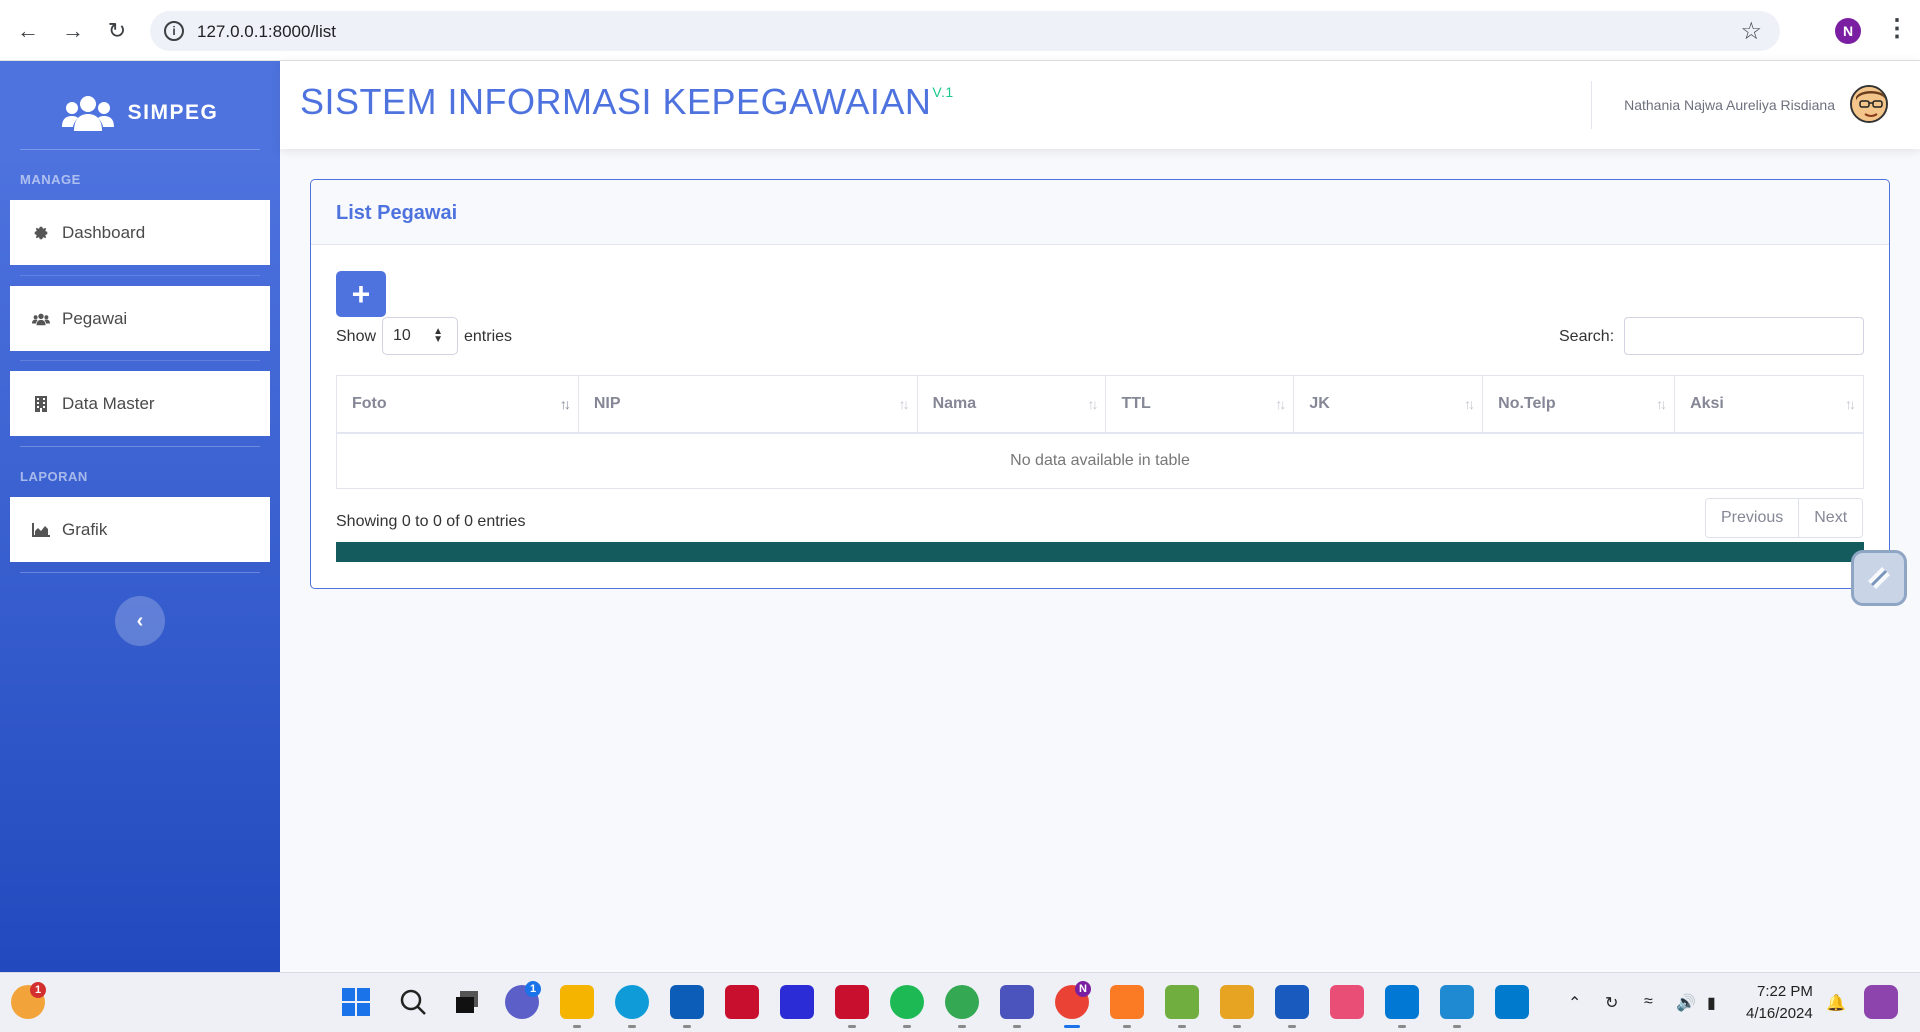  I want to click on back-icon: ←, so click(28, 31).